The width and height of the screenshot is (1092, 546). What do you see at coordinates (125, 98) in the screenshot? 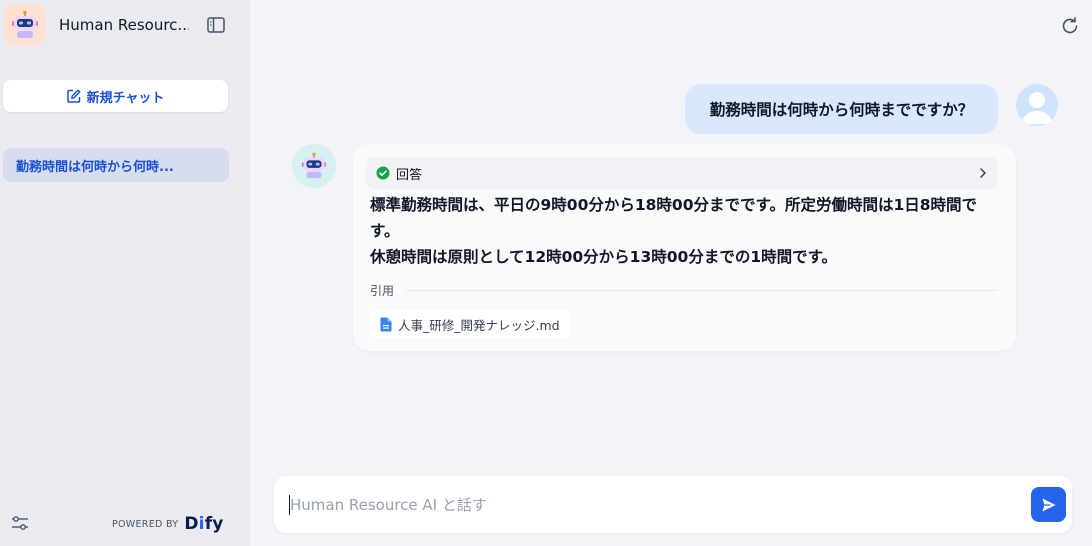
I see `new-chat-label: 新規チャット` at bounding box center [125, 98].